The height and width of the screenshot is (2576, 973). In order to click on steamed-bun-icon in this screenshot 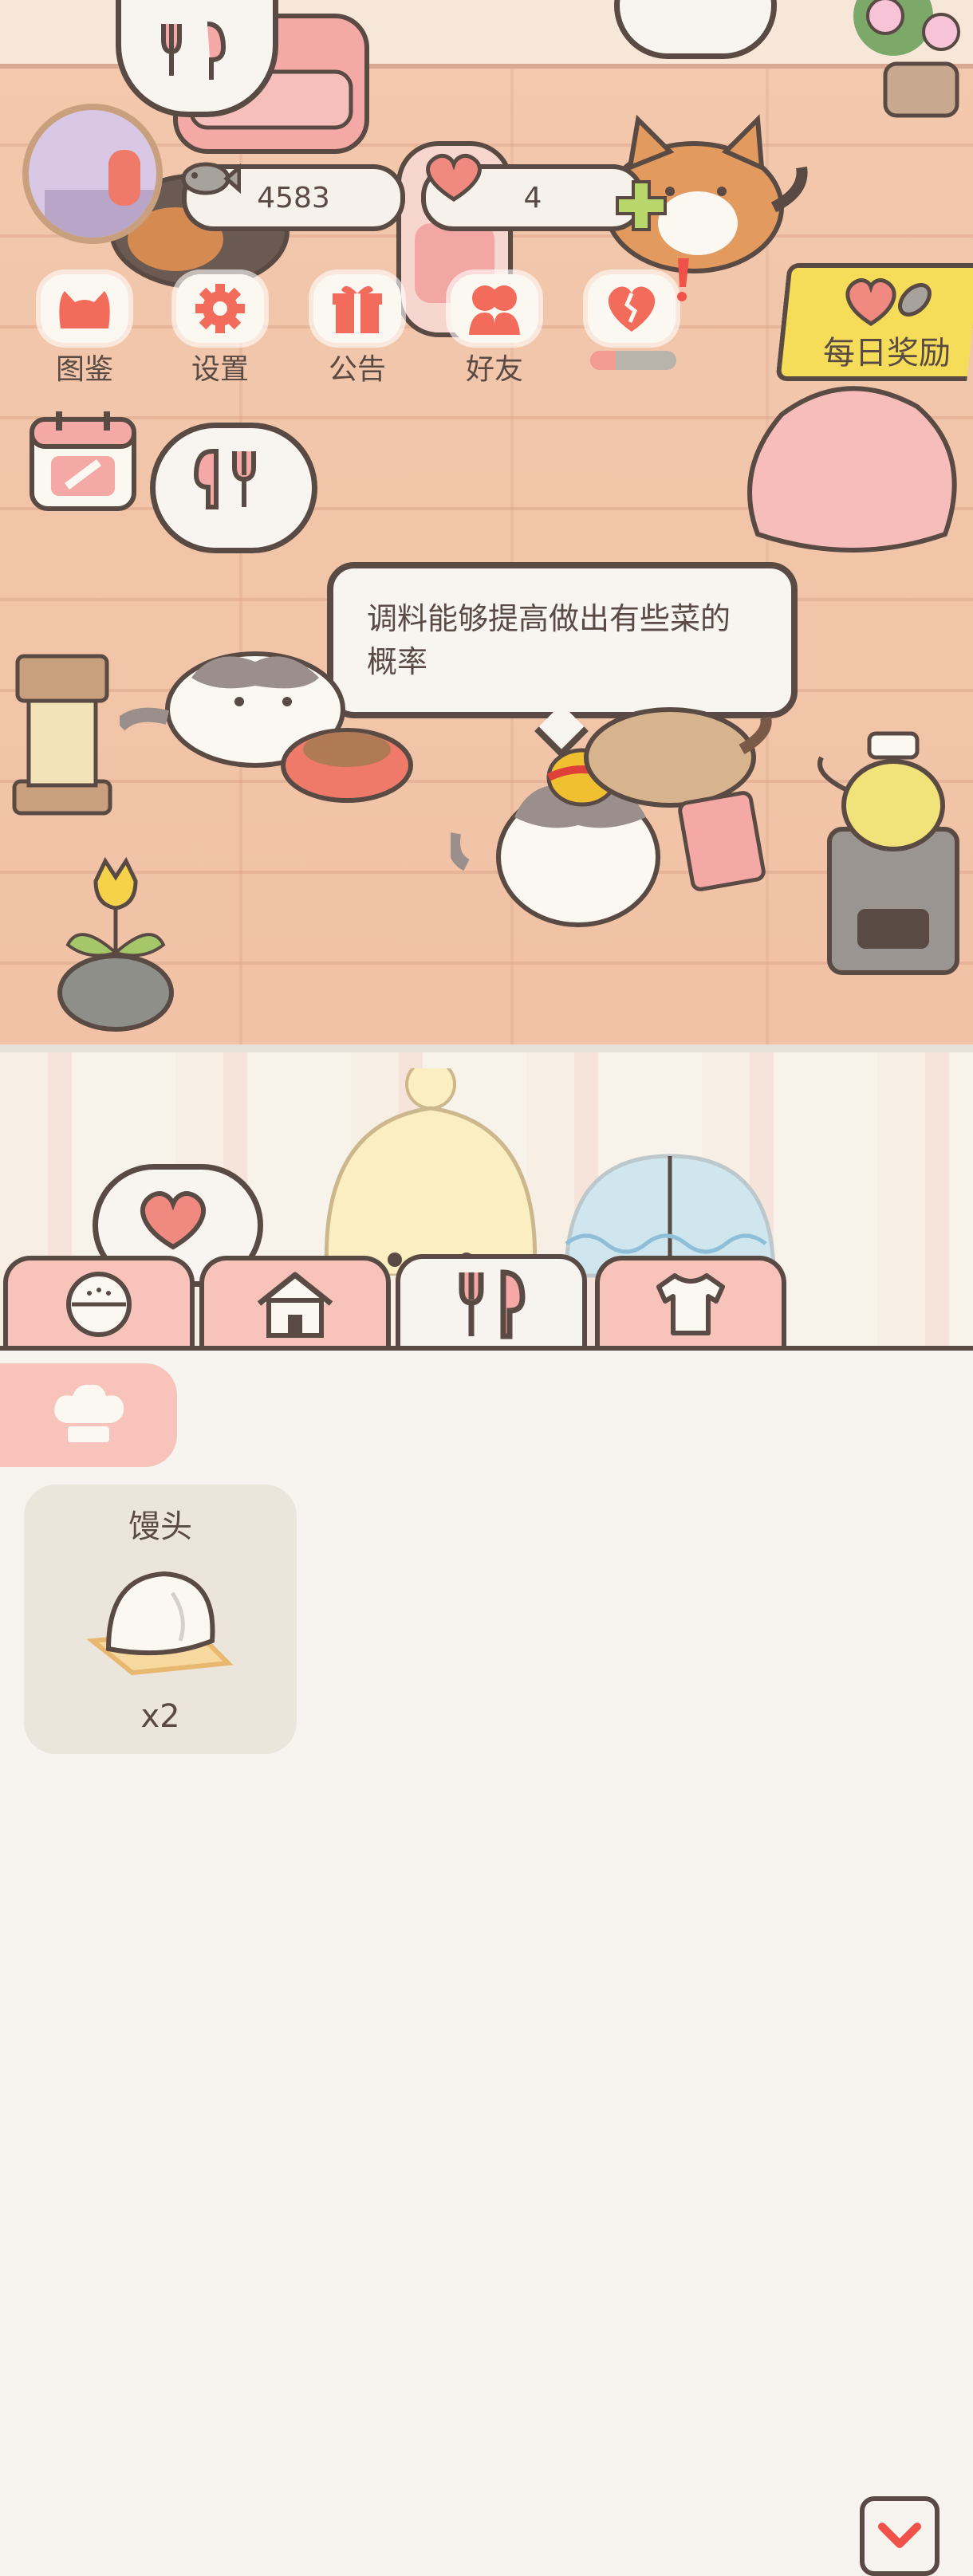, I will do `click(160, 1624)`.